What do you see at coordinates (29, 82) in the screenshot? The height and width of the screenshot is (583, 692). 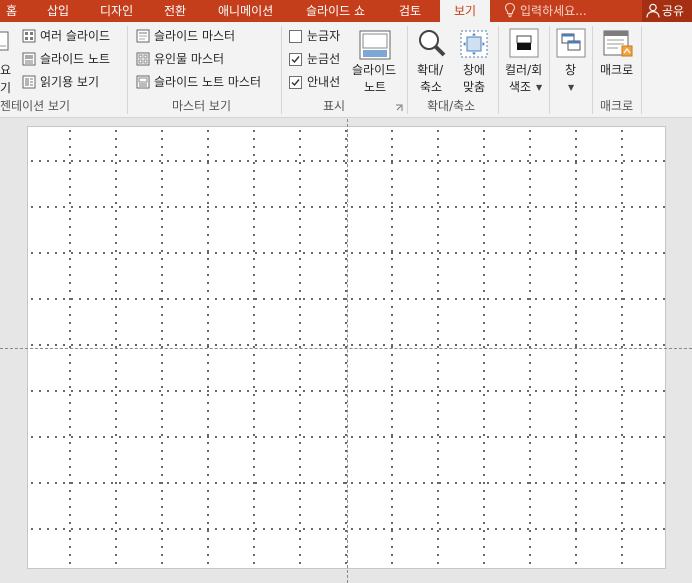 I see `reading-view-icon` at bounding box center [29, 82].